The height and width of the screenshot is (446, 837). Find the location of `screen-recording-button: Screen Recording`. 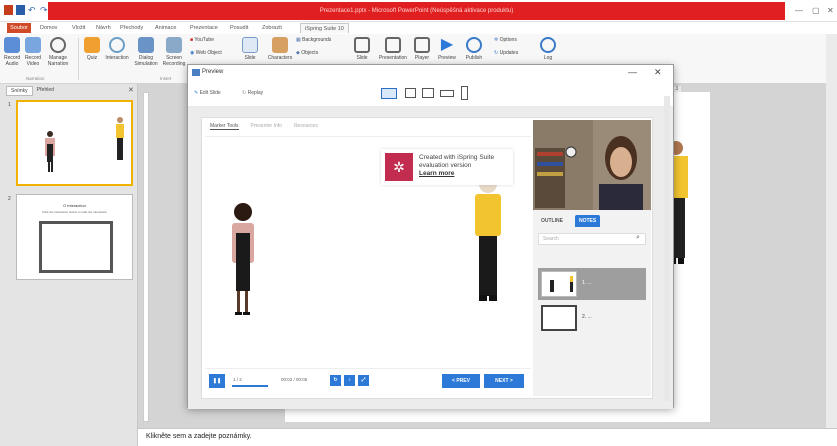

screen-recording-button: Screen Recording is located at coordinates (174, 52).